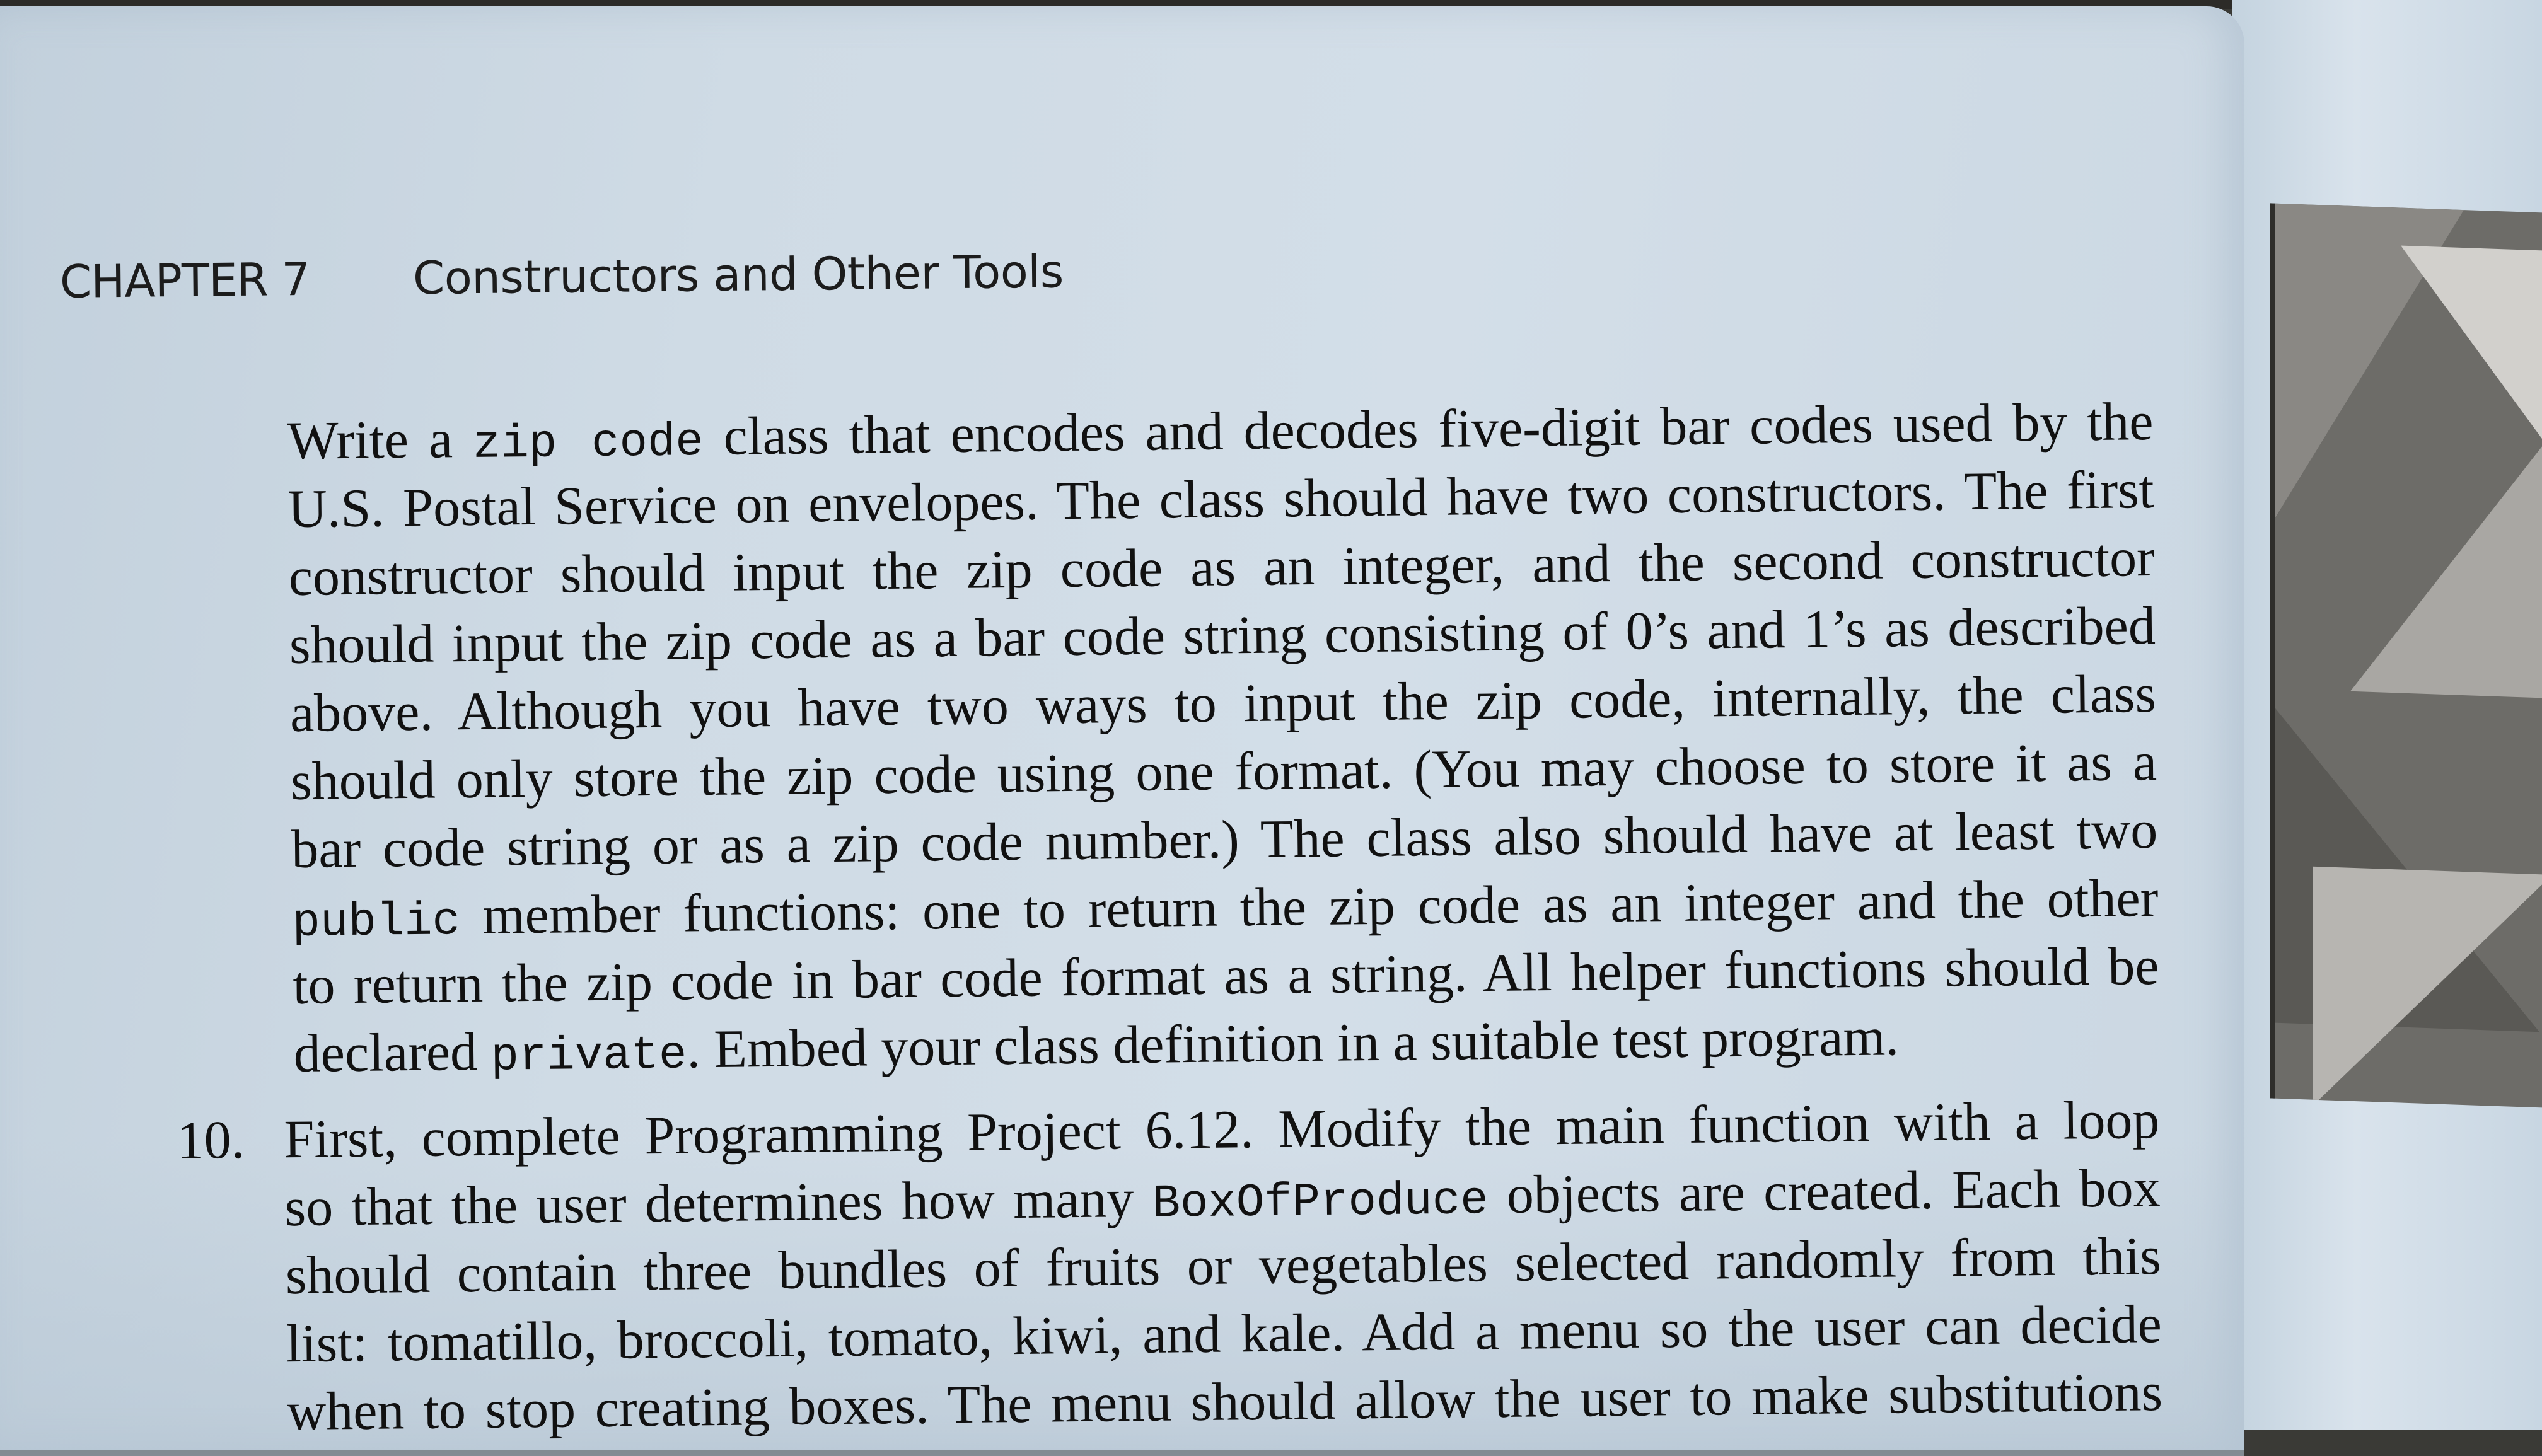  Describe the element at coordinates (380, 439) in the screenshot. I see `text-run: Write a` at that location.